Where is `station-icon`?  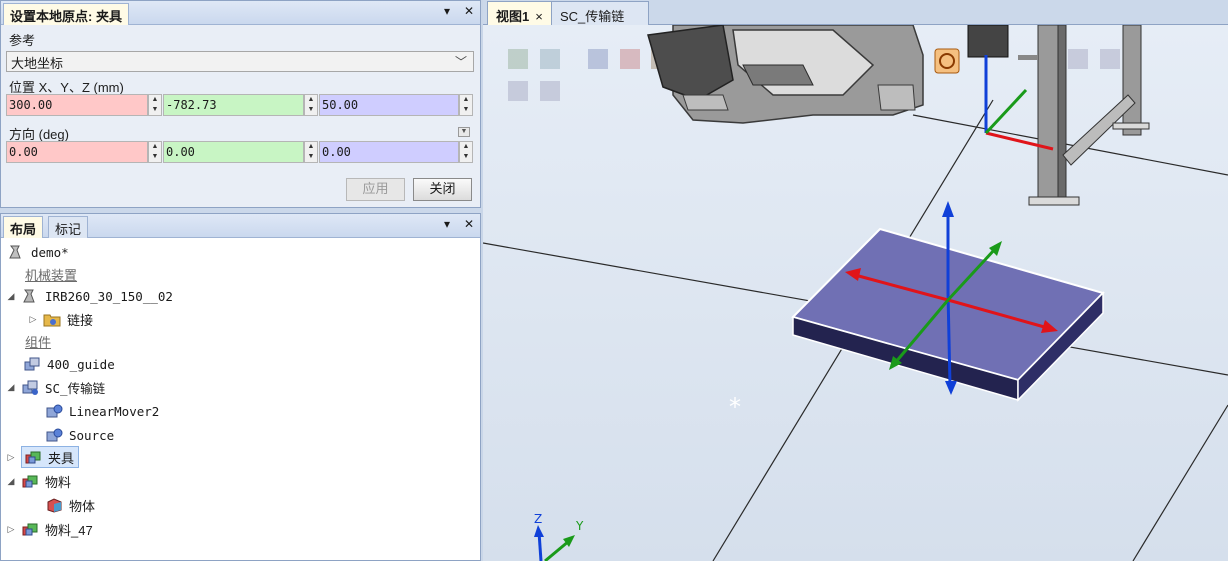 station-icon is located at coordinates (16, 252).